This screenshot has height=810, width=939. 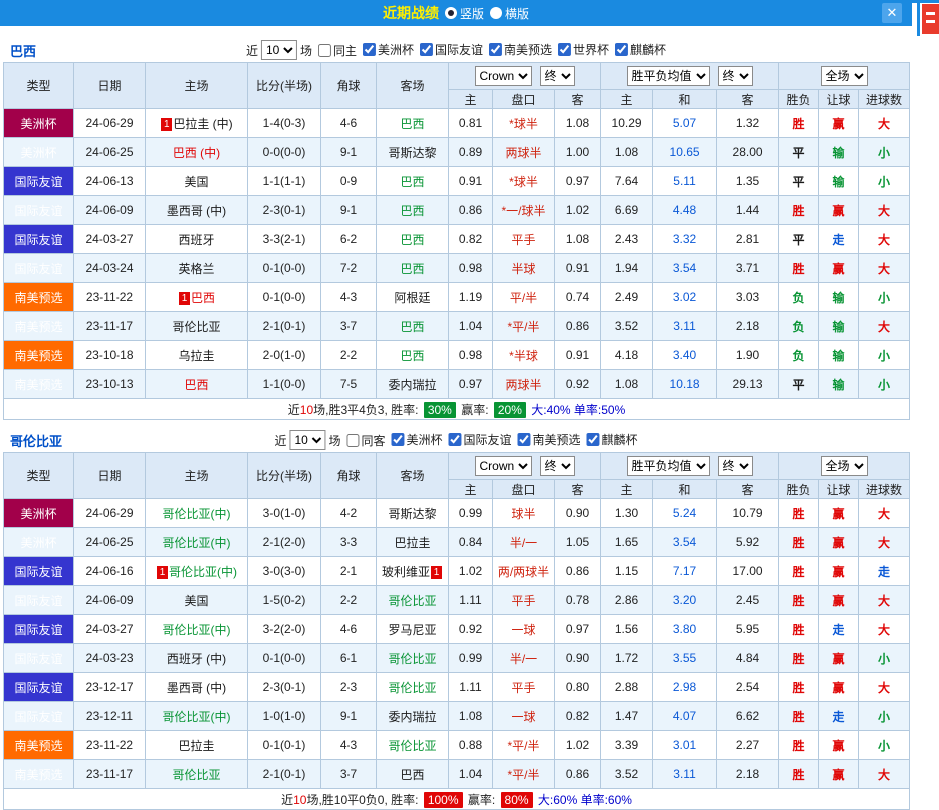 What do you see at coordinates (196, 153) in the screenshot?
I see `home-team-name: 巴西 (中)` at bounding box center [196, 153].